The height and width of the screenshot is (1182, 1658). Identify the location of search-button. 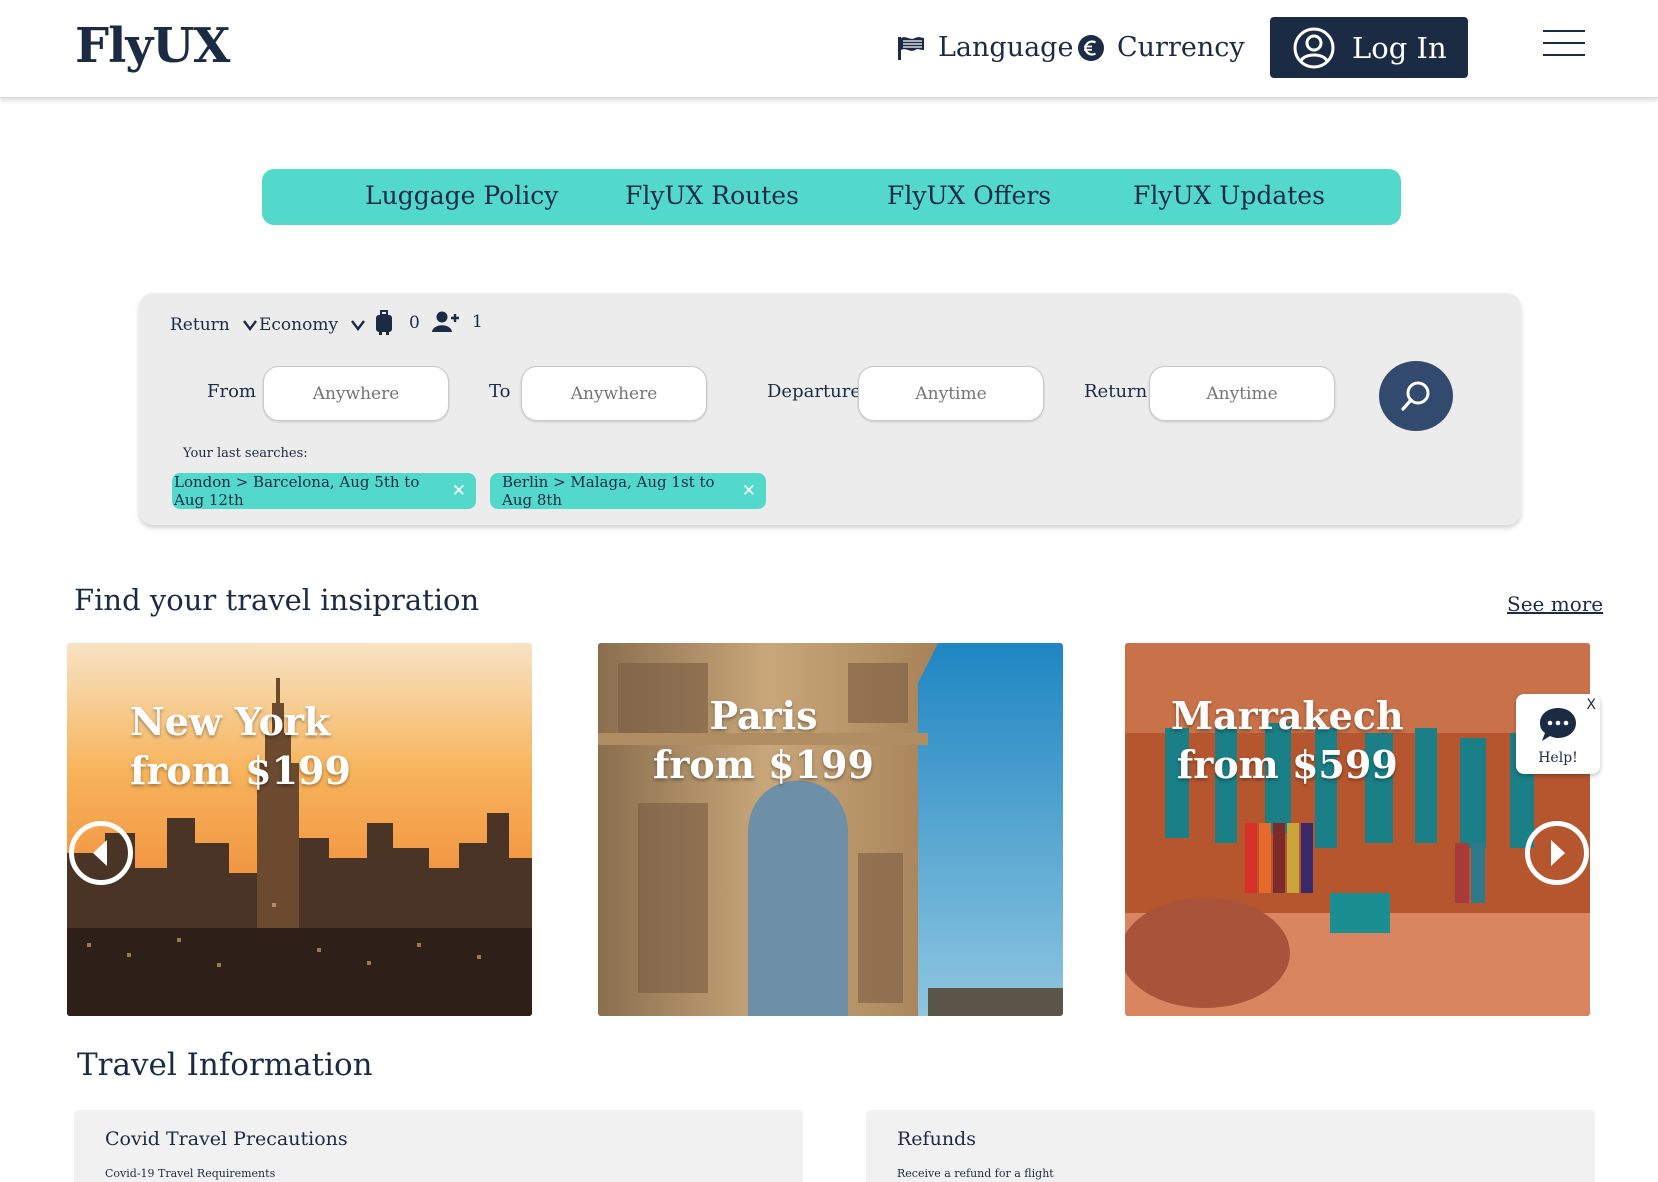
(1416, 396).